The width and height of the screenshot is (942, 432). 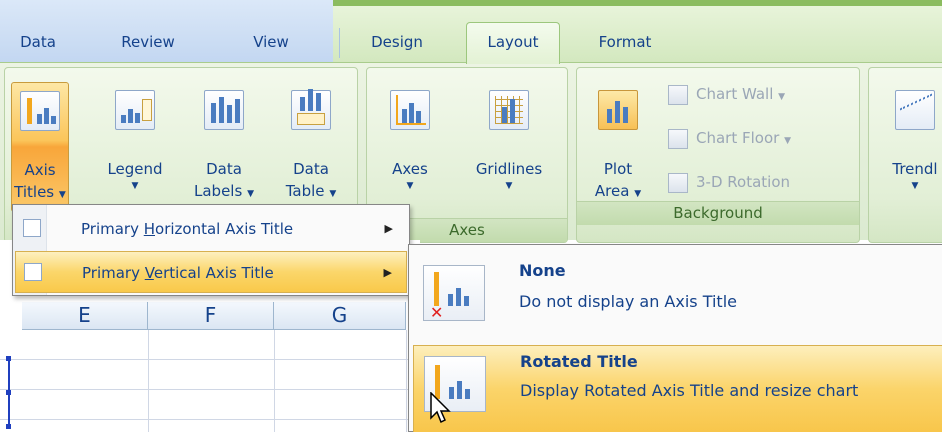 I want to click on analysis-group: Trendl ▼, so click(x=905, y=155).